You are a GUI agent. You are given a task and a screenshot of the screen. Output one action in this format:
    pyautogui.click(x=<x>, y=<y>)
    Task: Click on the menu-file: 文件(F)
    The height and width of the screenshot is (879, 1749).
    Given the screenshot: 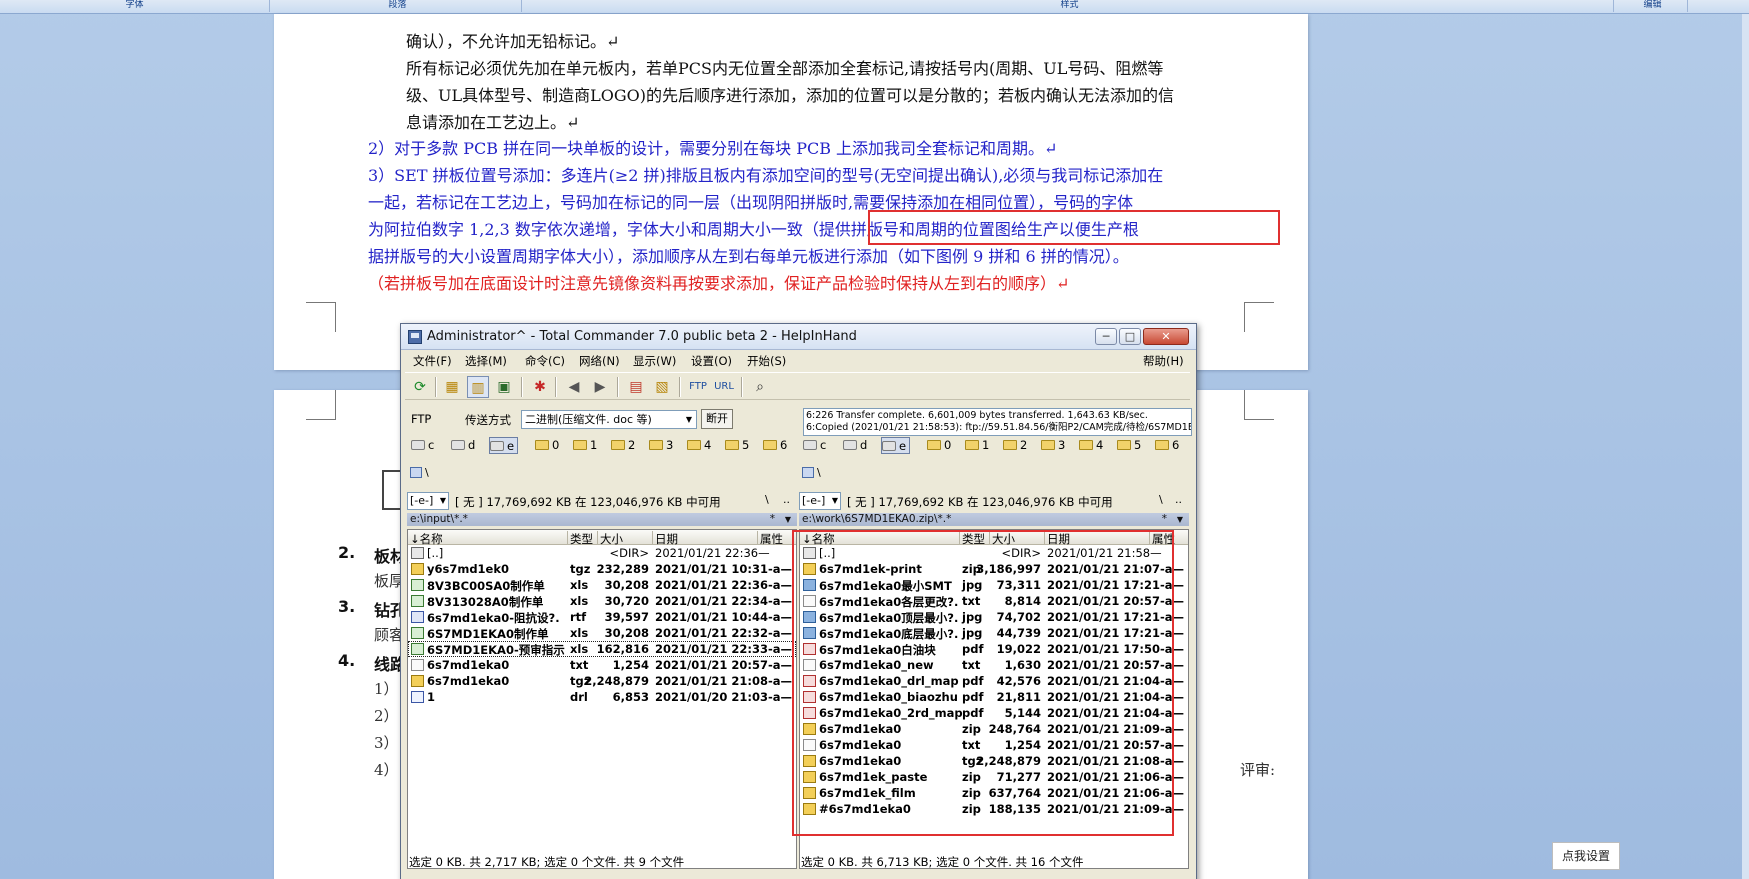 What is the action you would take?
    pyautogui.click(x=432, y=361)
    